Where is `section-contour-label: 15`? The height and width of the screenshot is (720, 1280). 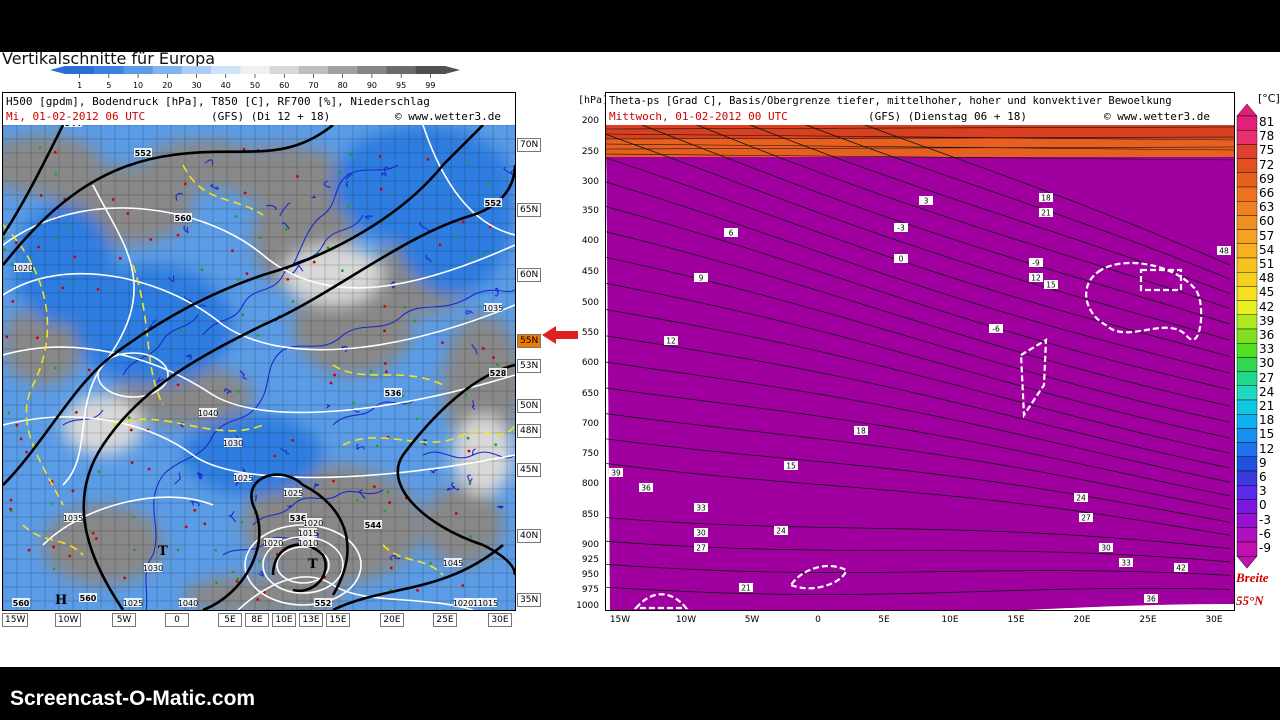
section-contour-label: 15 is located at coordinates (1051, 285).